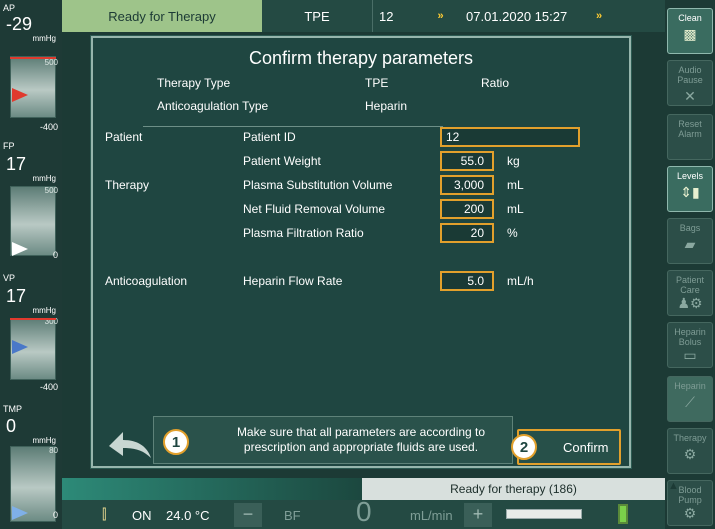 Image resolution: width=715 pixels, height=529 pixels. Describe the element at coordinates (690, 303) in the screenshot. I see `patient-care-icon: ♟⚙` at that location.